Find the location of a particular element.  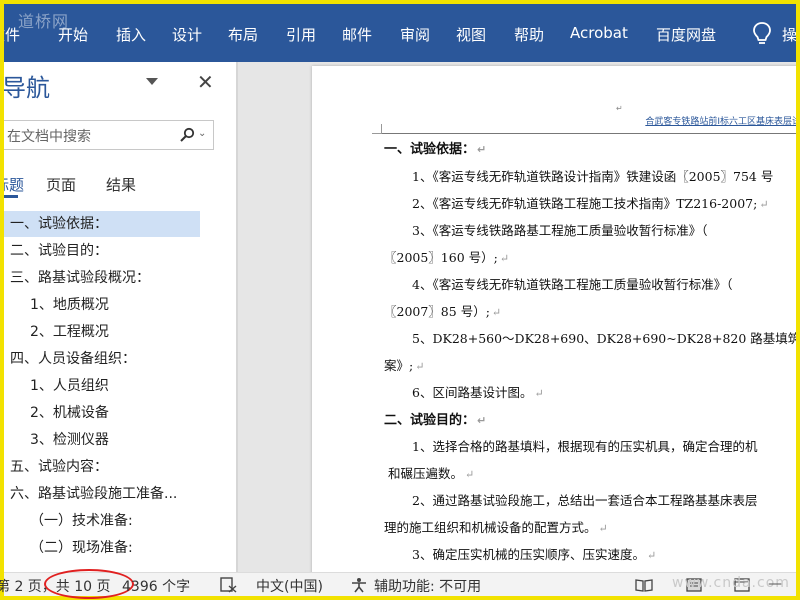

page-header: 合武客专铁路站前Ⅰ标六工区基床表层试验 is located at coordinates (720, 122).